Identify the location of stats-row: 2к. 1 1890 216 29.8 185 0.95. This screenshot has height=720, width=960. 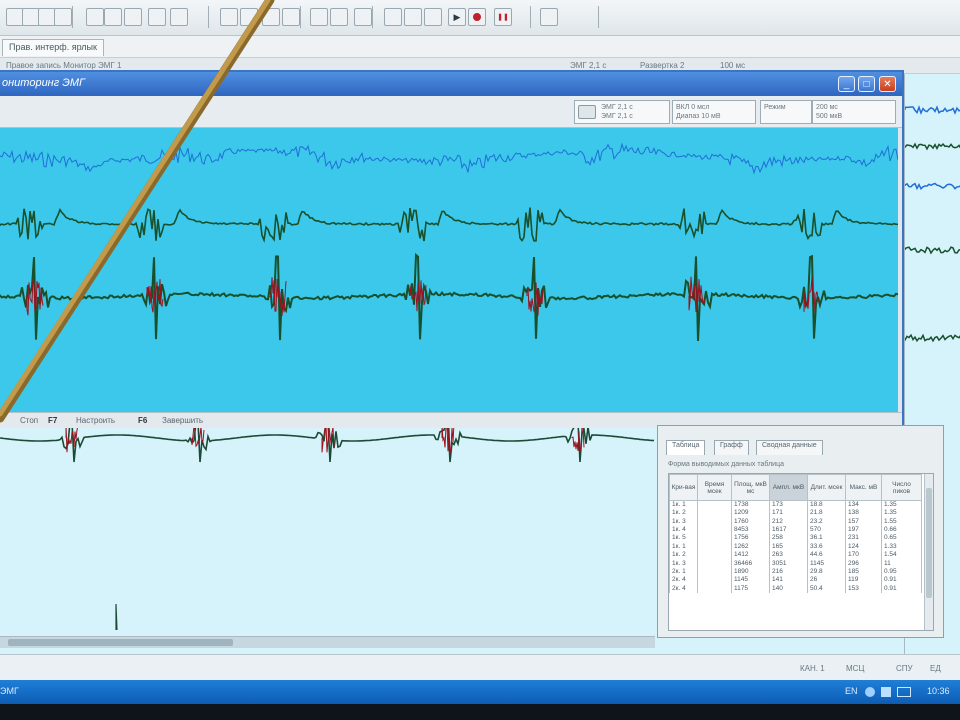
(795, 572).